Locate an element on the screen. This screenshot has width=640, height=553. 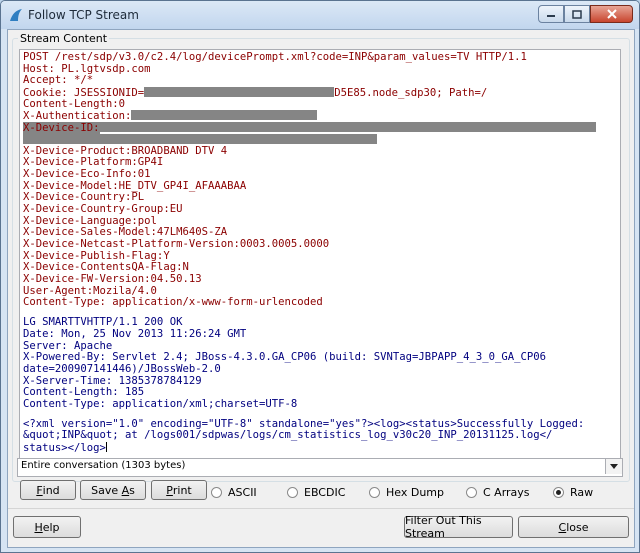
radio-circle-checked is located at coordinates (558, 492).